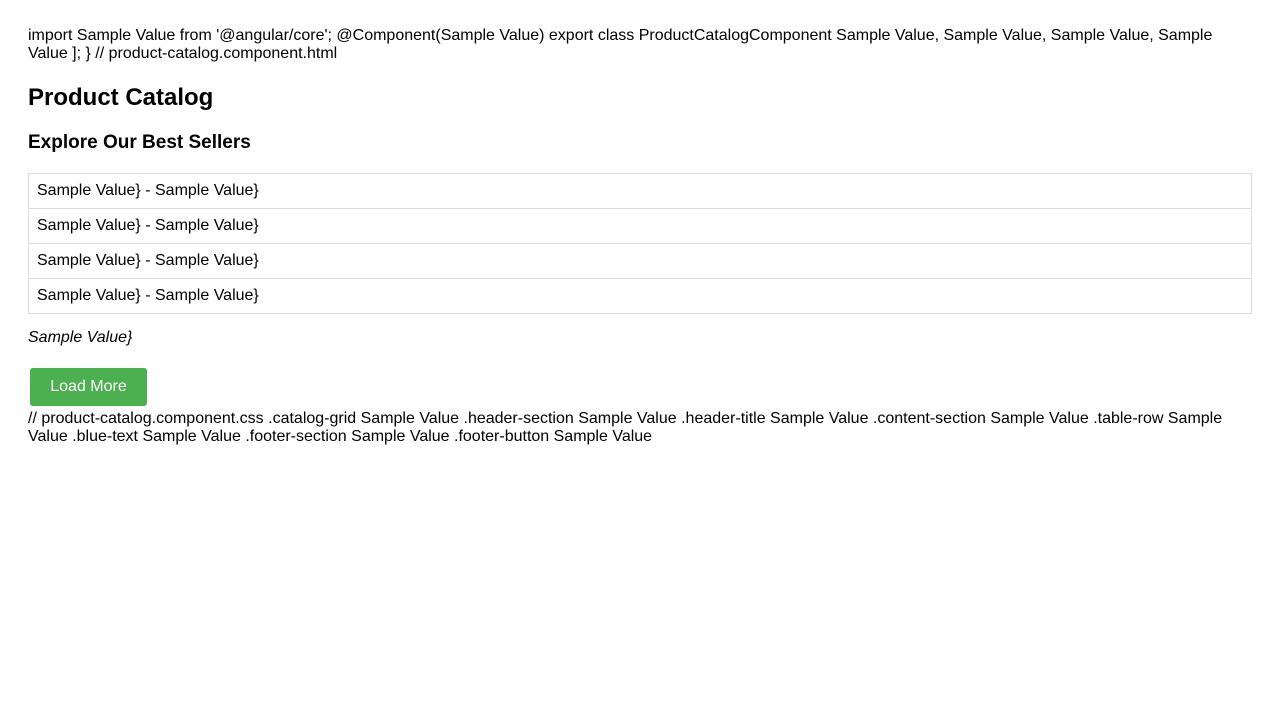  Describe the element at coordinates (80, 337) in the screenshot. I see `italic-note: Sample Value}` at that location.